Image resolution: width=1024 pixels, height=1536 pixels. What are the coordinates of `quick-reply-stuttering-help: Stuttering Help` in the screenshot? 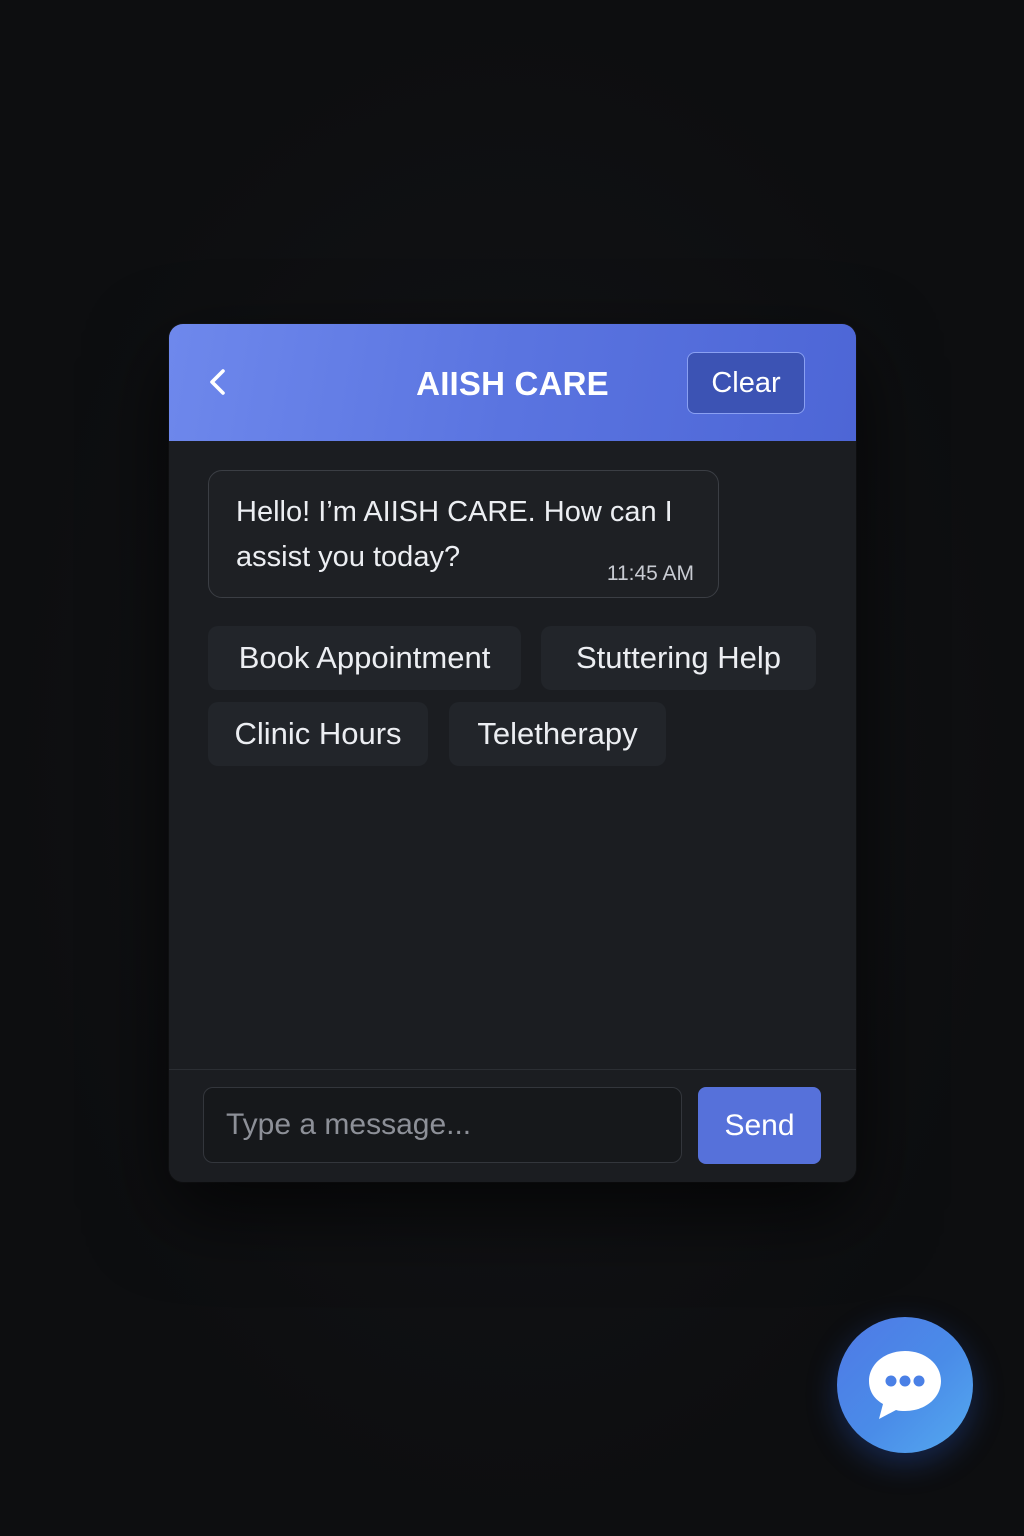 It's located at (678, 658).